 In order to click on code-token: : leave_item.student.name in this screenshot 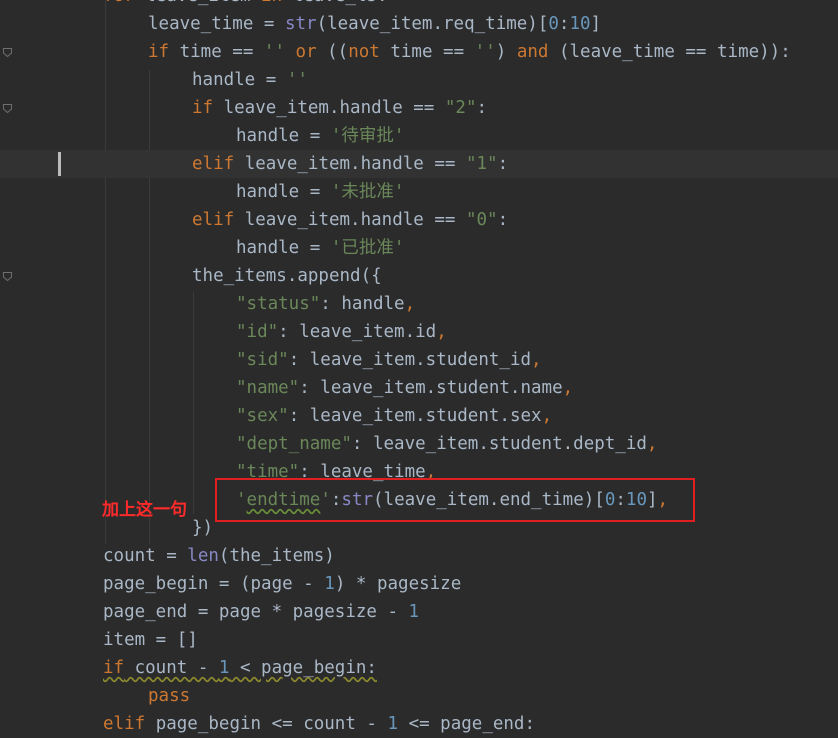, I will do `click(431, 388)`.